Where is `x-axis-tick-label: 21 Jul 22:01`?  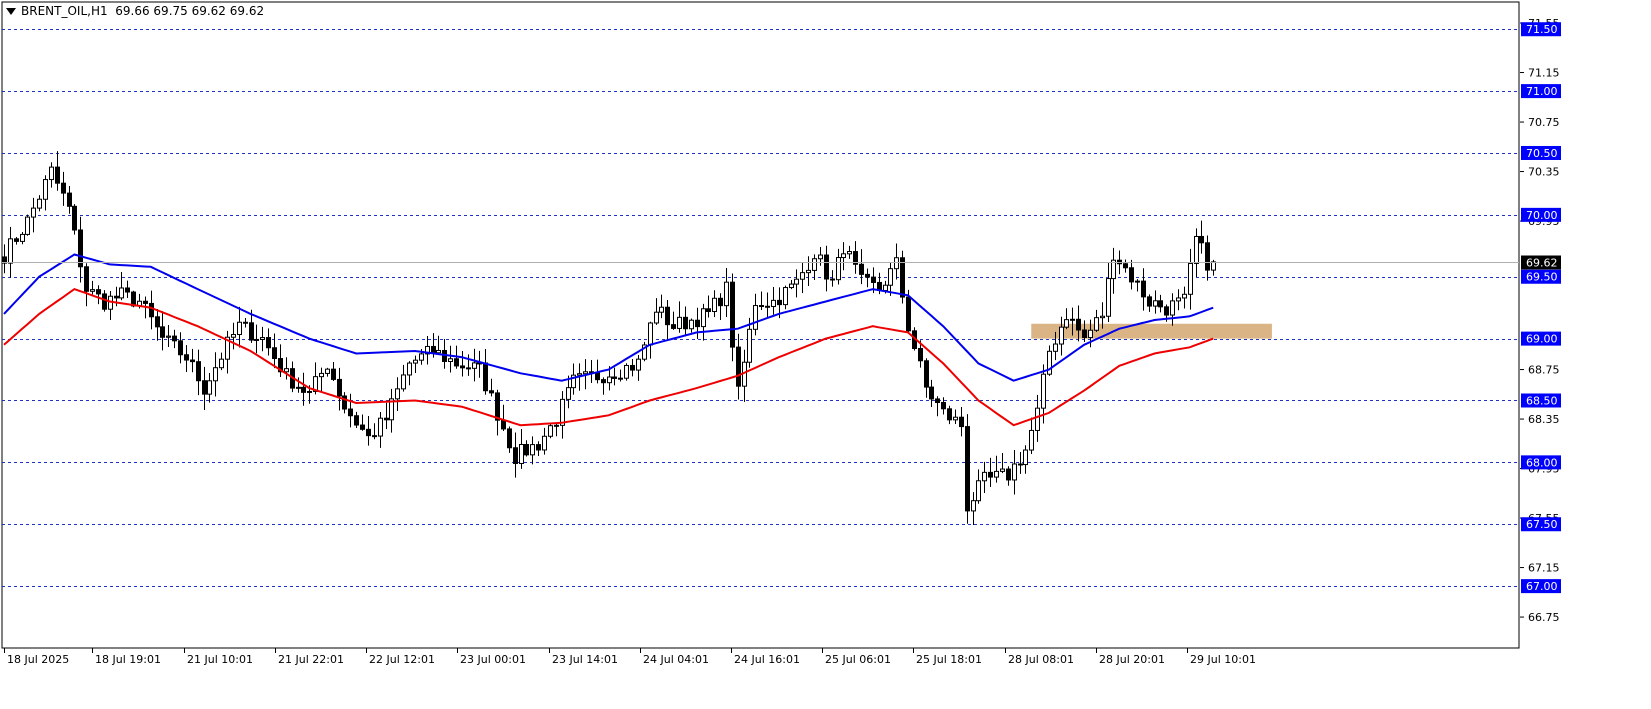 x-axis-tick-label: 21 Jul 22:01 is located at coordinates (311, 659).